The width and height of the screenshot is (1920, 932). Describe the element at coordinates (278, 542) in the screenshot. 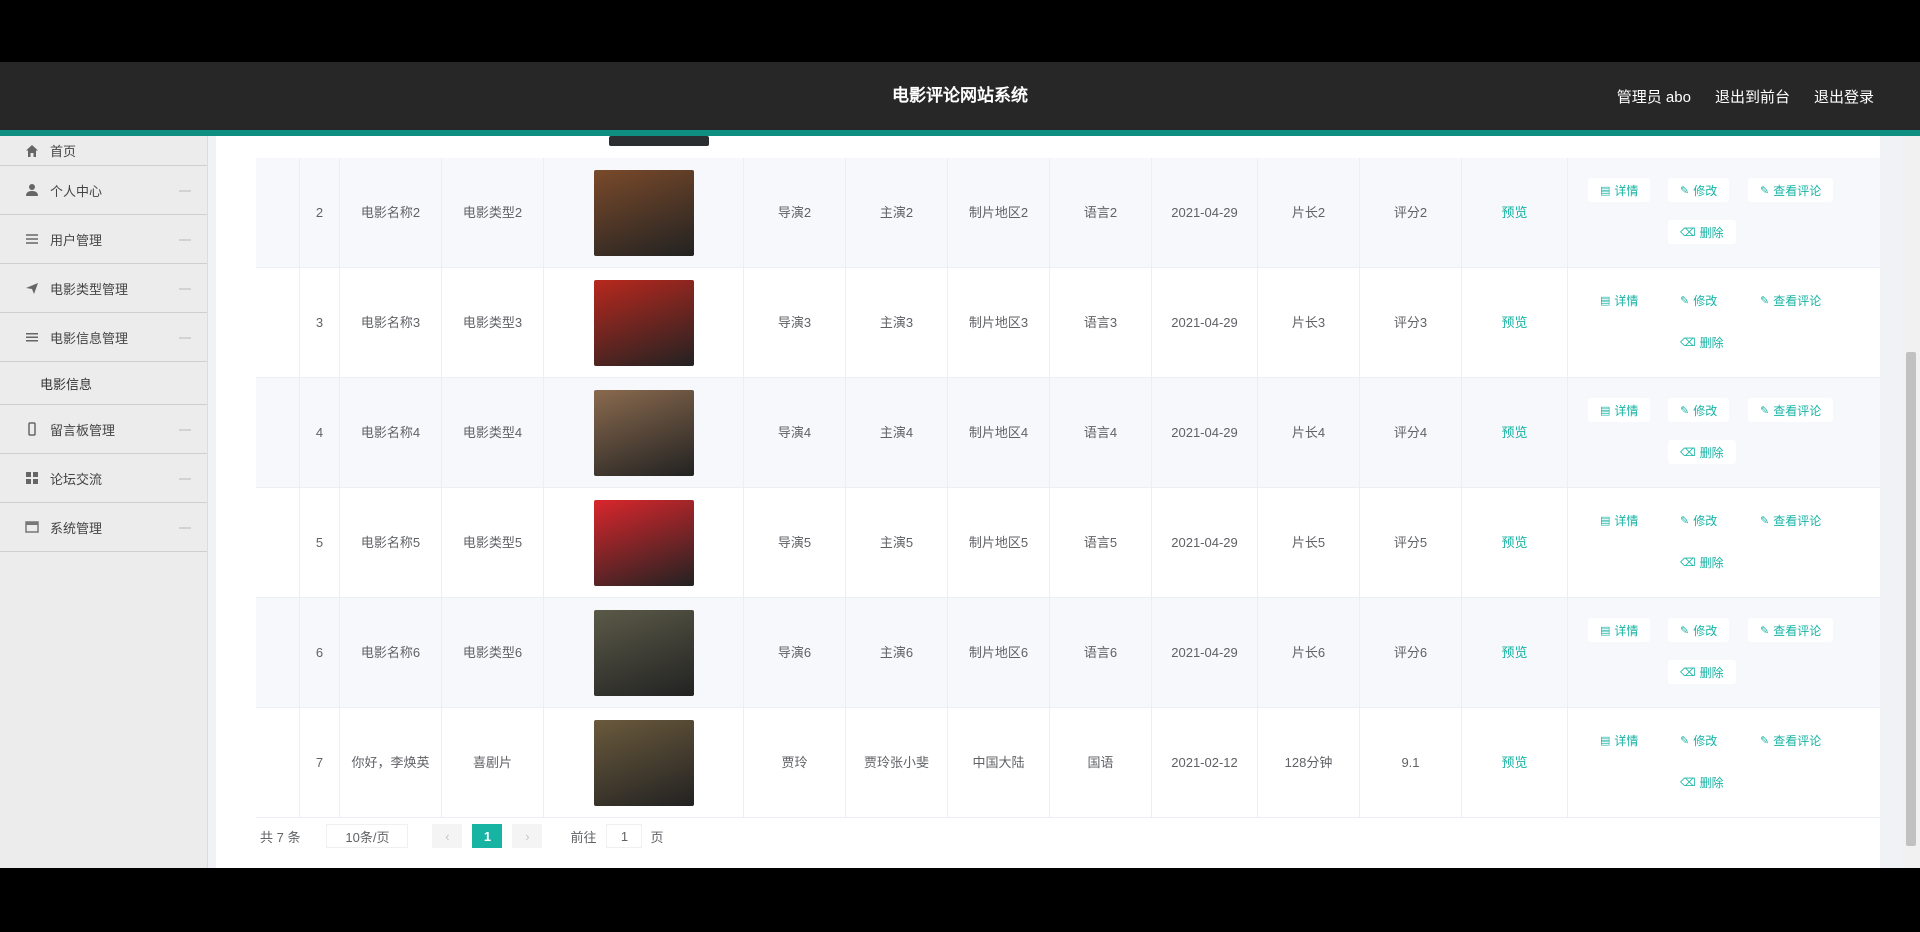

I see `row-select-cell` at that location.